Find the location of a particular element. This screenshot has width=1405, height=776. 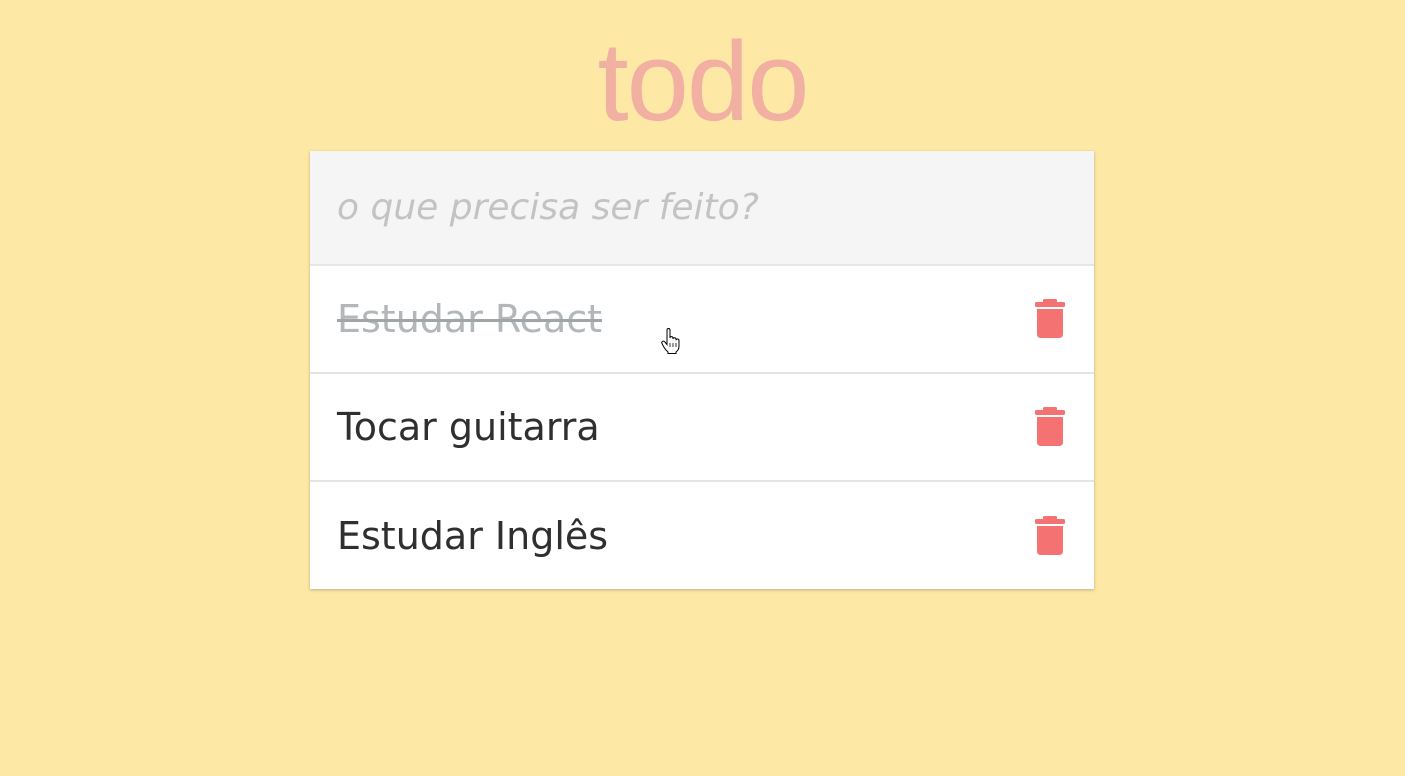

app-title: todo is located at coordinates (703, 81).